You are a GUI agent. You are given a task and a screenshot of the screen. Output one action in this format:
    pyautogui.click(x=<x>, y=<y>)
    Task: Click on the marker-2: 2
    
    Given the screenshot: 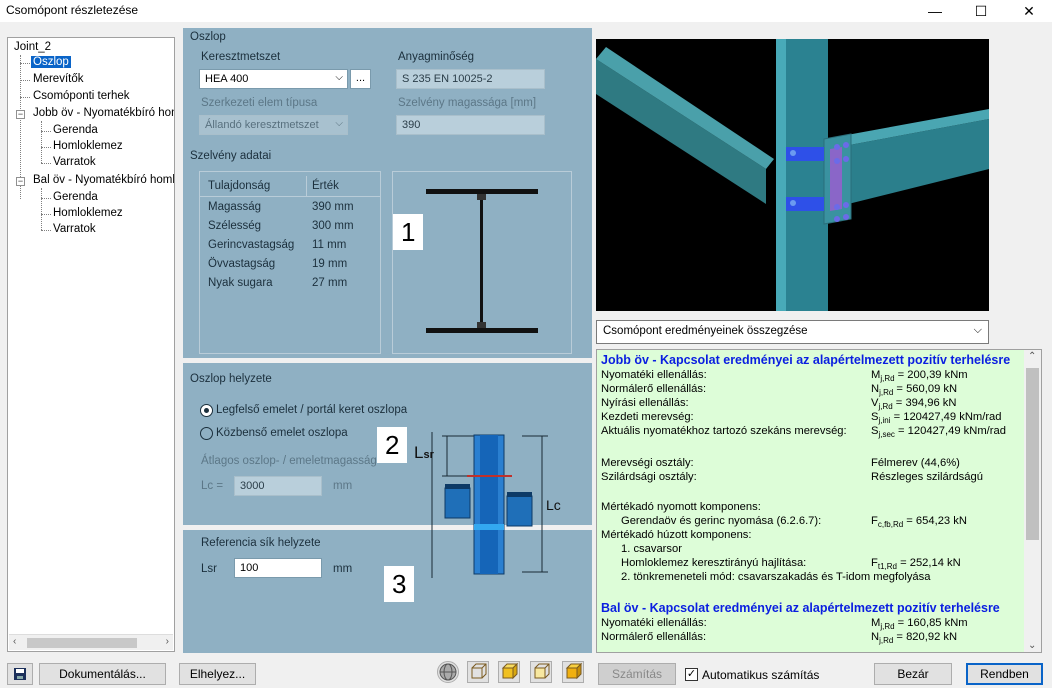 What is the action you would take?
    pyautogui.click(x=392, y=445)
    